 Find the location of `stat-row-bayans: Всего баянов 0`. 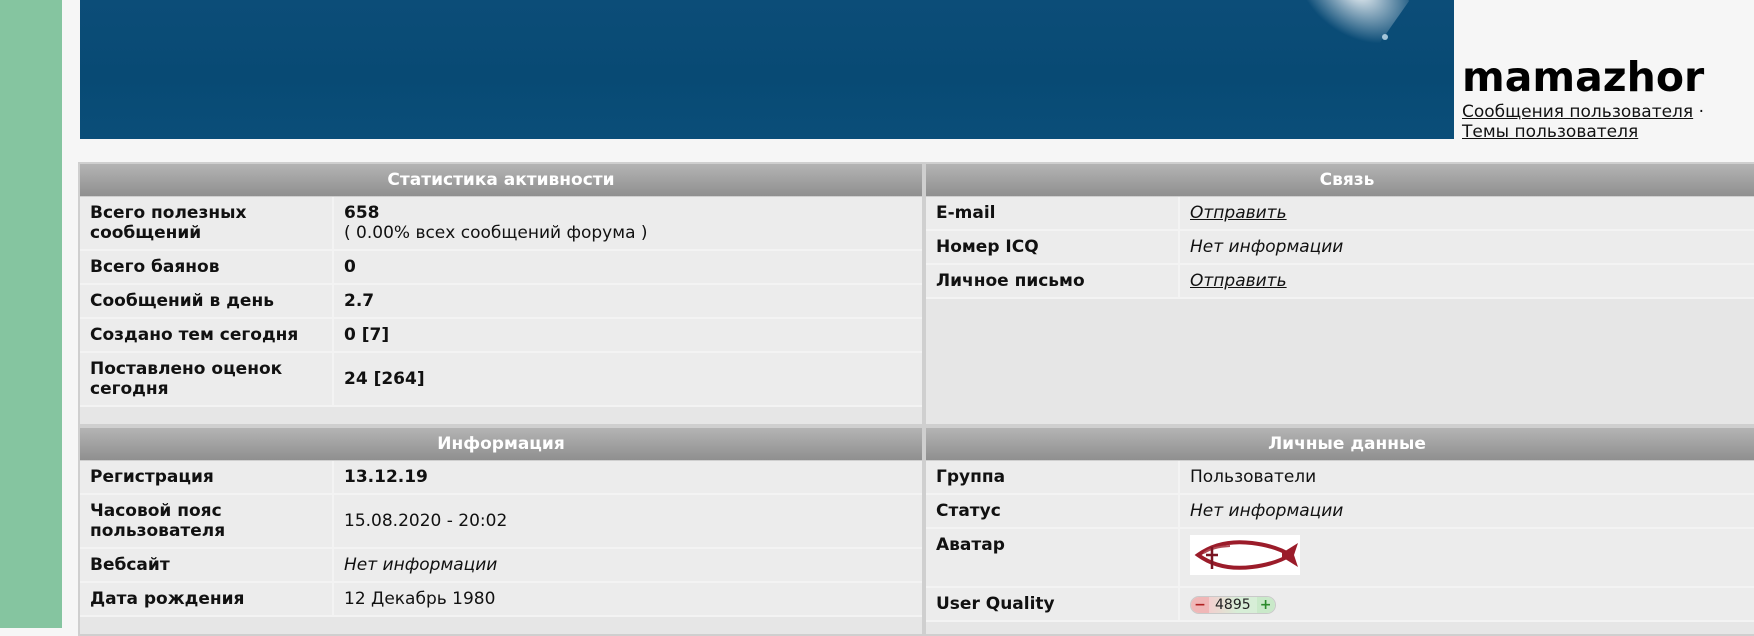

stat-row-bayans: Всего баянов 0 is located at coordinates (501, 267).